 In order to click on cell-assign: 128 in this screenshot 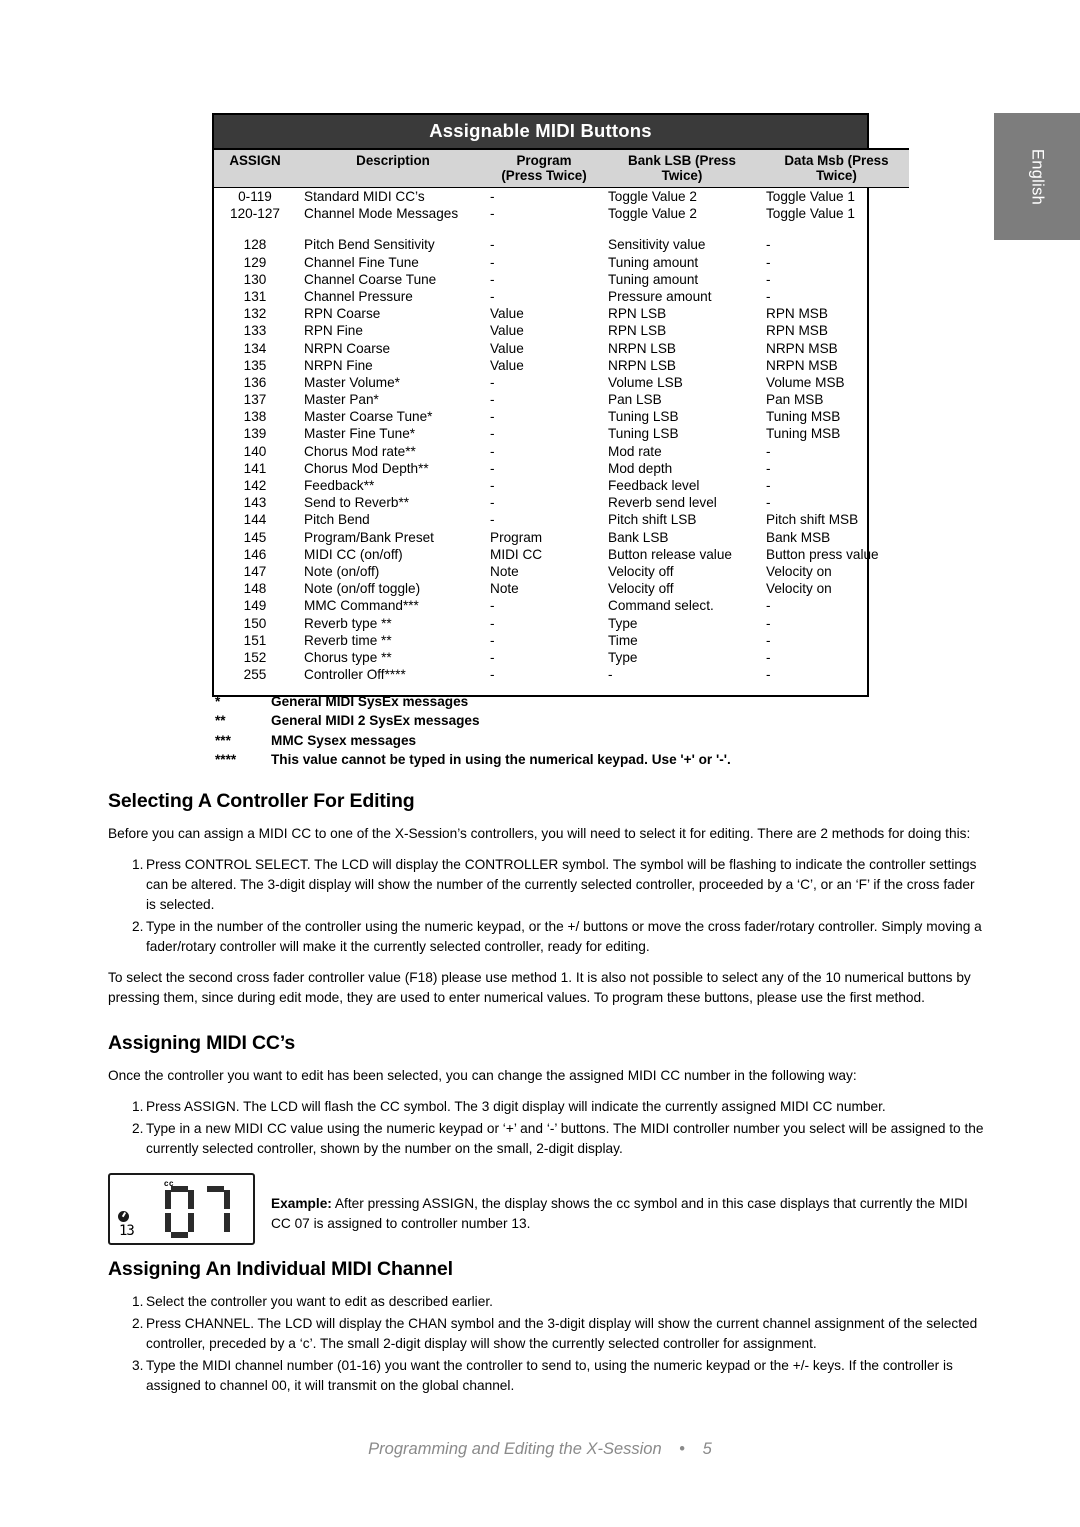, I will do `click(255, 245)`.